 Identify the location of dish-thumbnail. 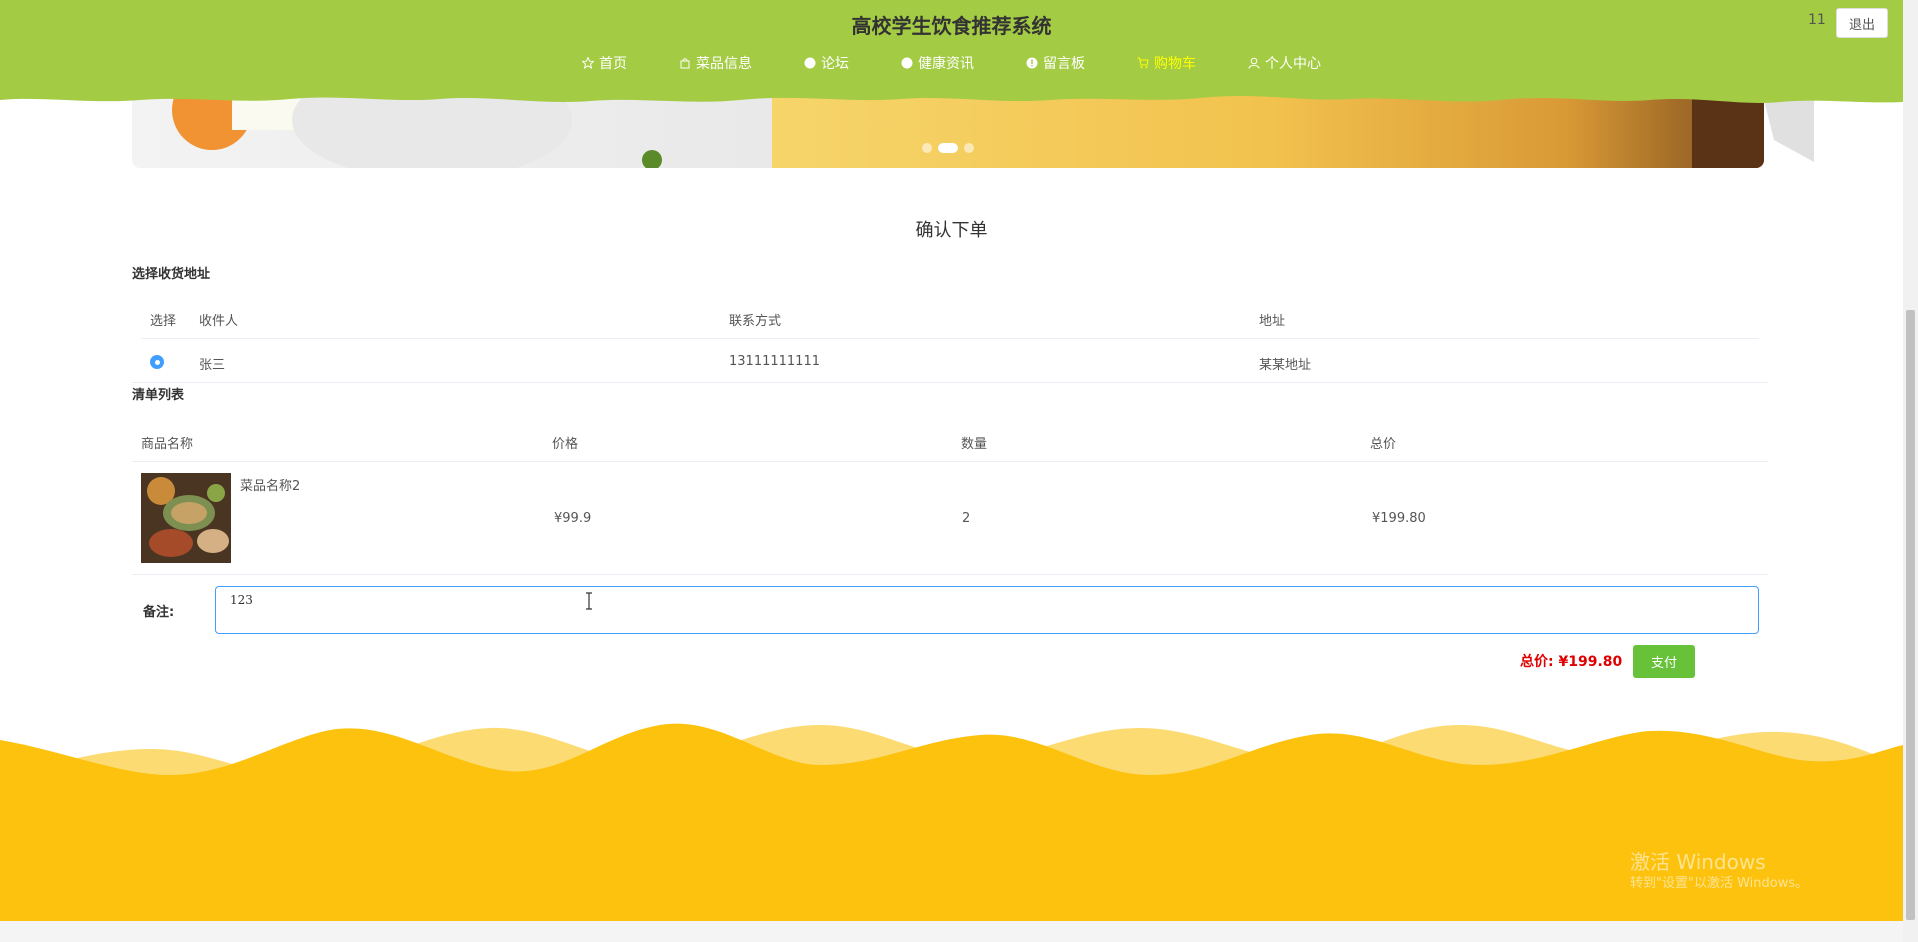
(186, 518).